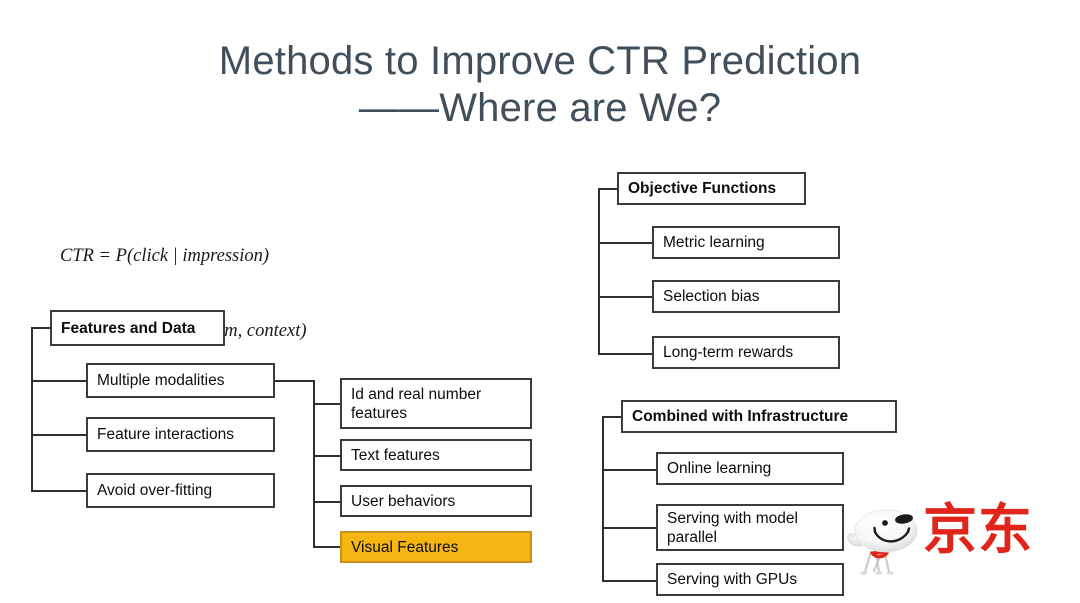 This screenshot has height=603, width=1080. What do you see at coordinates (732, 579) in the screenshot?
I see `node-label: Serving with GPUs` at bounding box center [732, 579].